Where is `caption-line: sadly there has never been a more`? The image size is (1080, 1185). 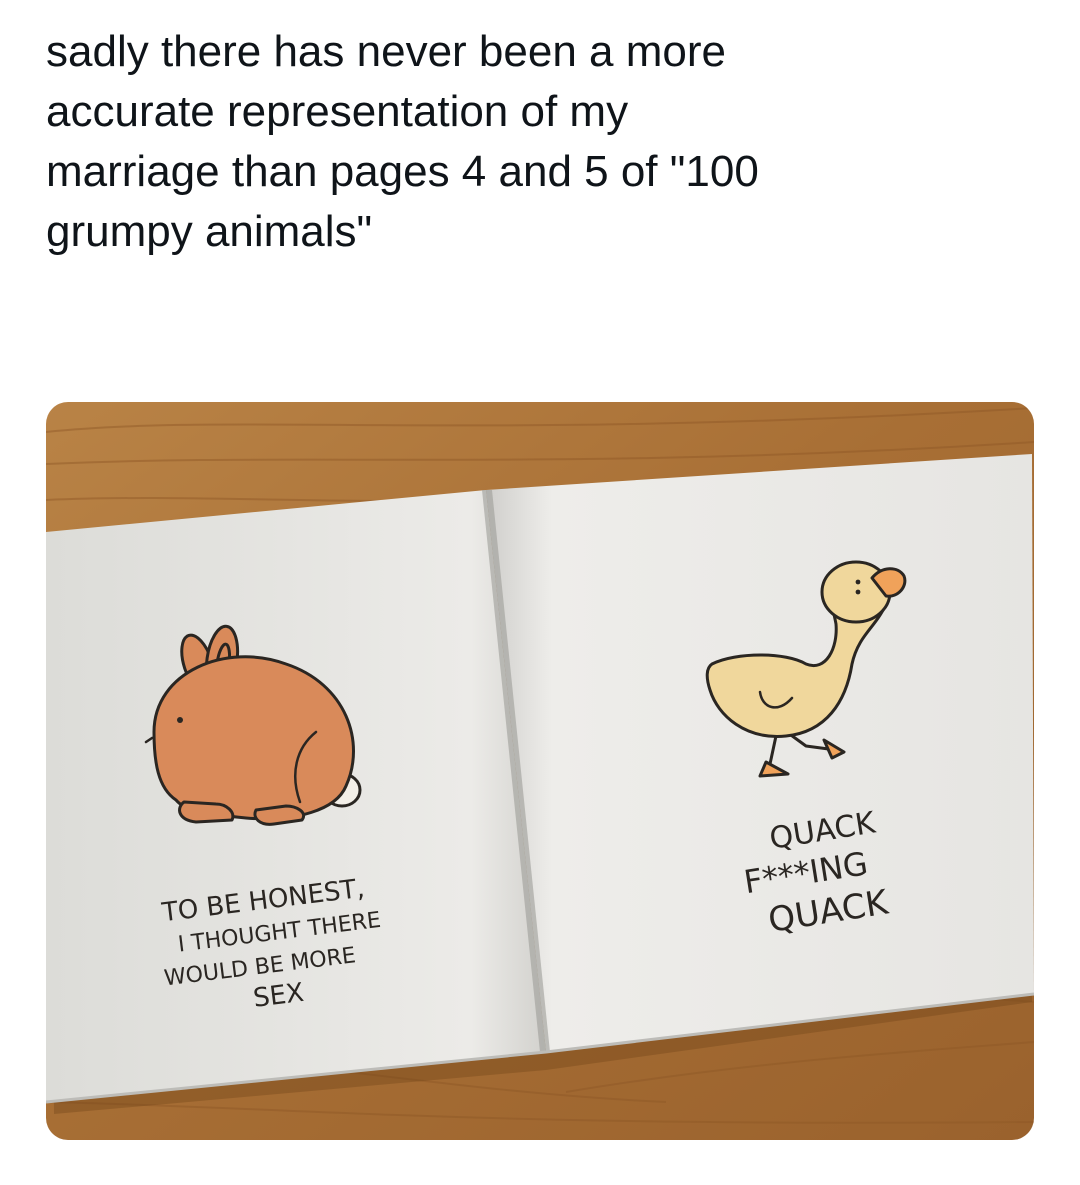 caption-line: sadly there has never been a more is located at coordinates (386, 51).